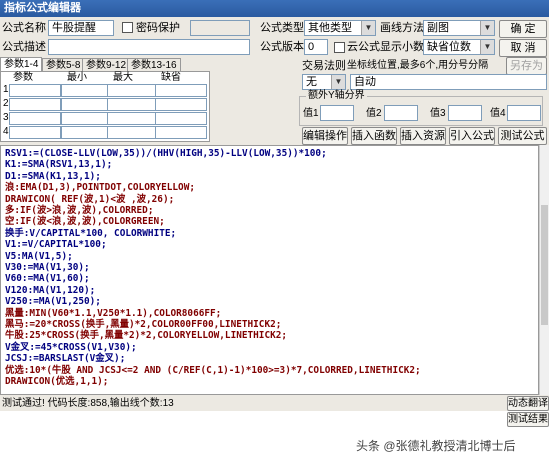  I want to click on formula-type-label: 公式类型, so click(282, 28).